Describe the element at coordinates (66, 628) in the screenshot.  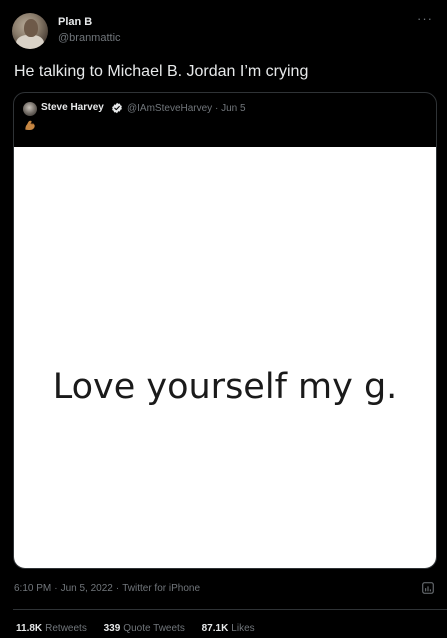
I see `retweets-label: Retweets` at that location.